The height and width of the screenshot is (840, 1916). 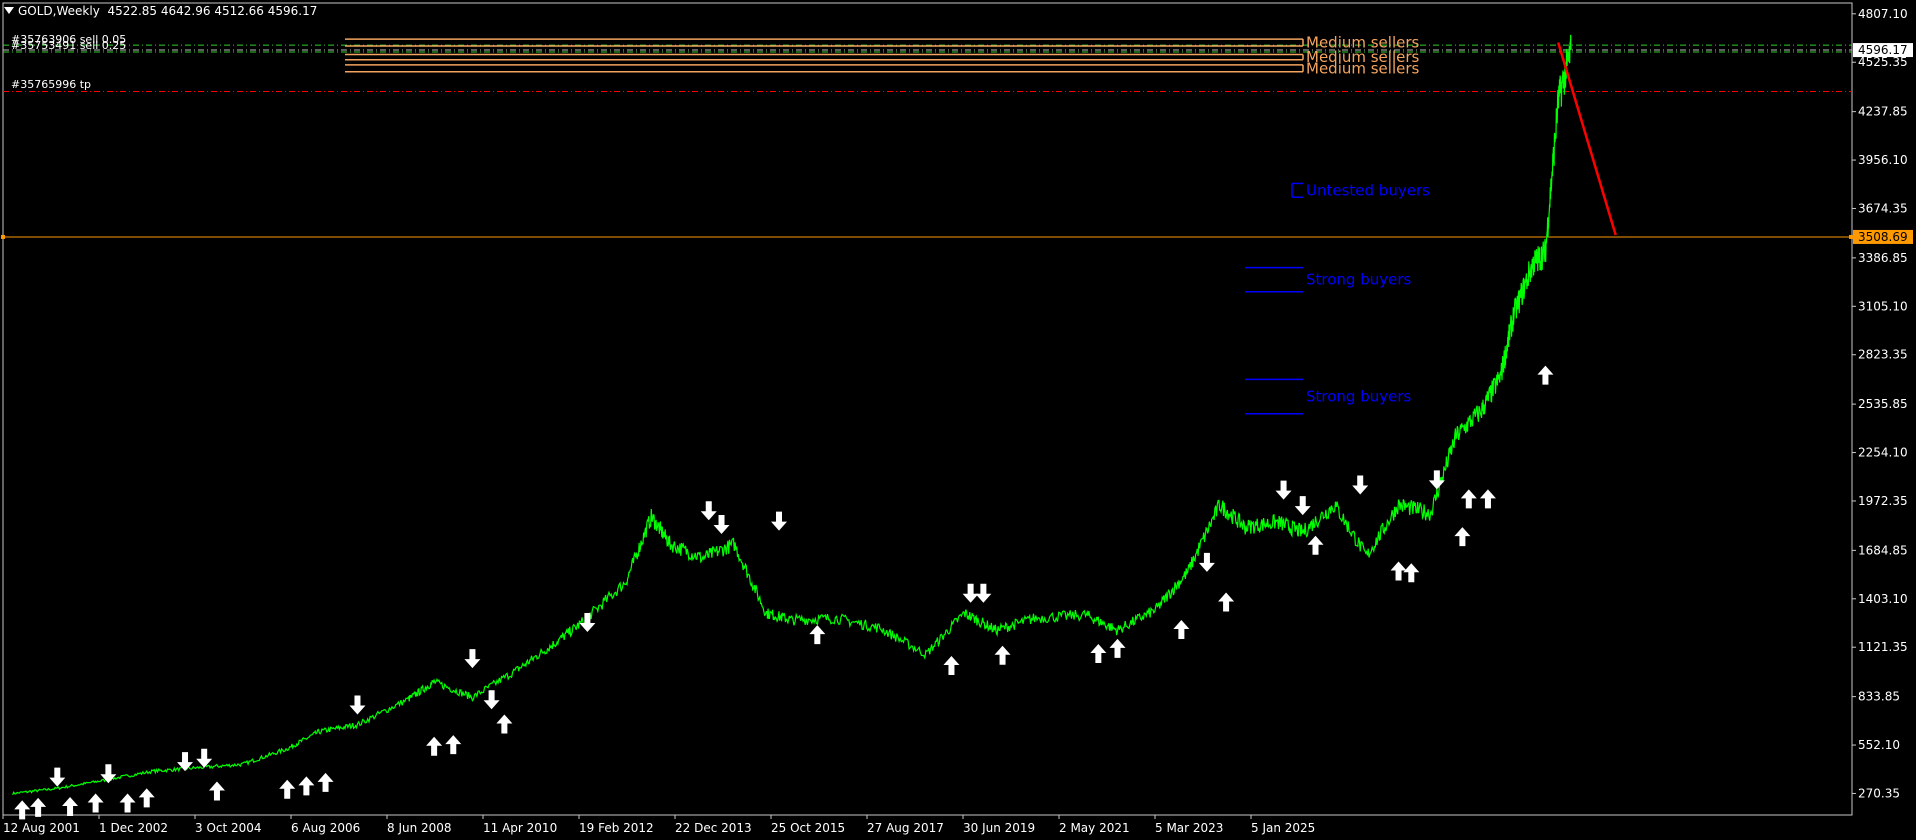 What do you see at coordinates (1363, 68) in the screenshot?
I see `zone-label-2: Medium sellers` at bounding box center [1363, 68].